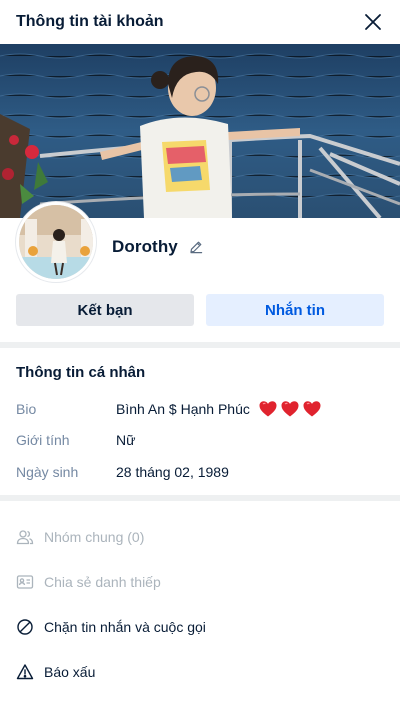  Describe the element at coordinates (102, 582) in the screenshot. I see `share-contact-label: Chia sẻ danh thiếp` at that location.